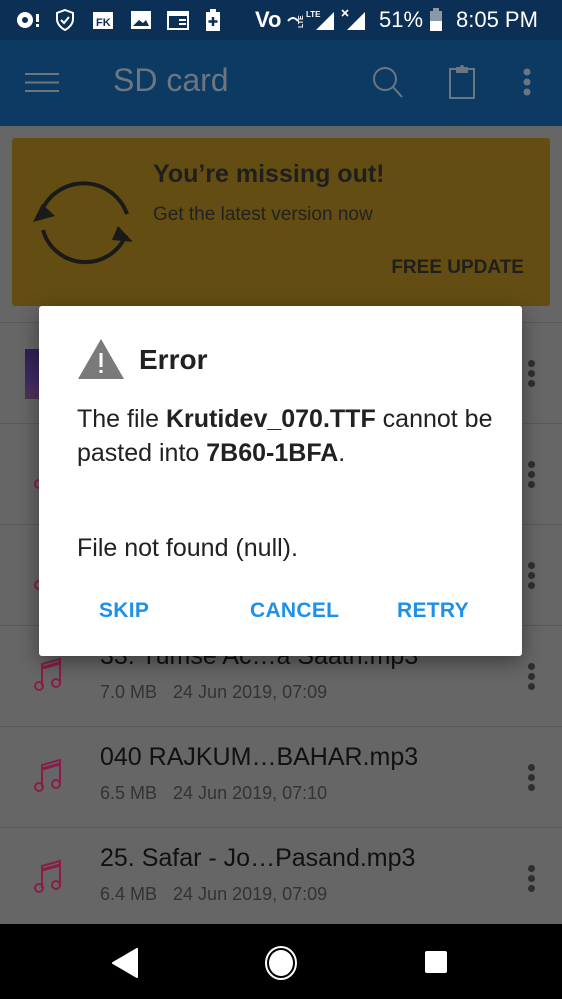 This screenshot has height=999, width=562. Describe the element at coordinates (250, 793) in the screenshot. I see `file-date: 24 Jun 2019, 07:10` at that location.